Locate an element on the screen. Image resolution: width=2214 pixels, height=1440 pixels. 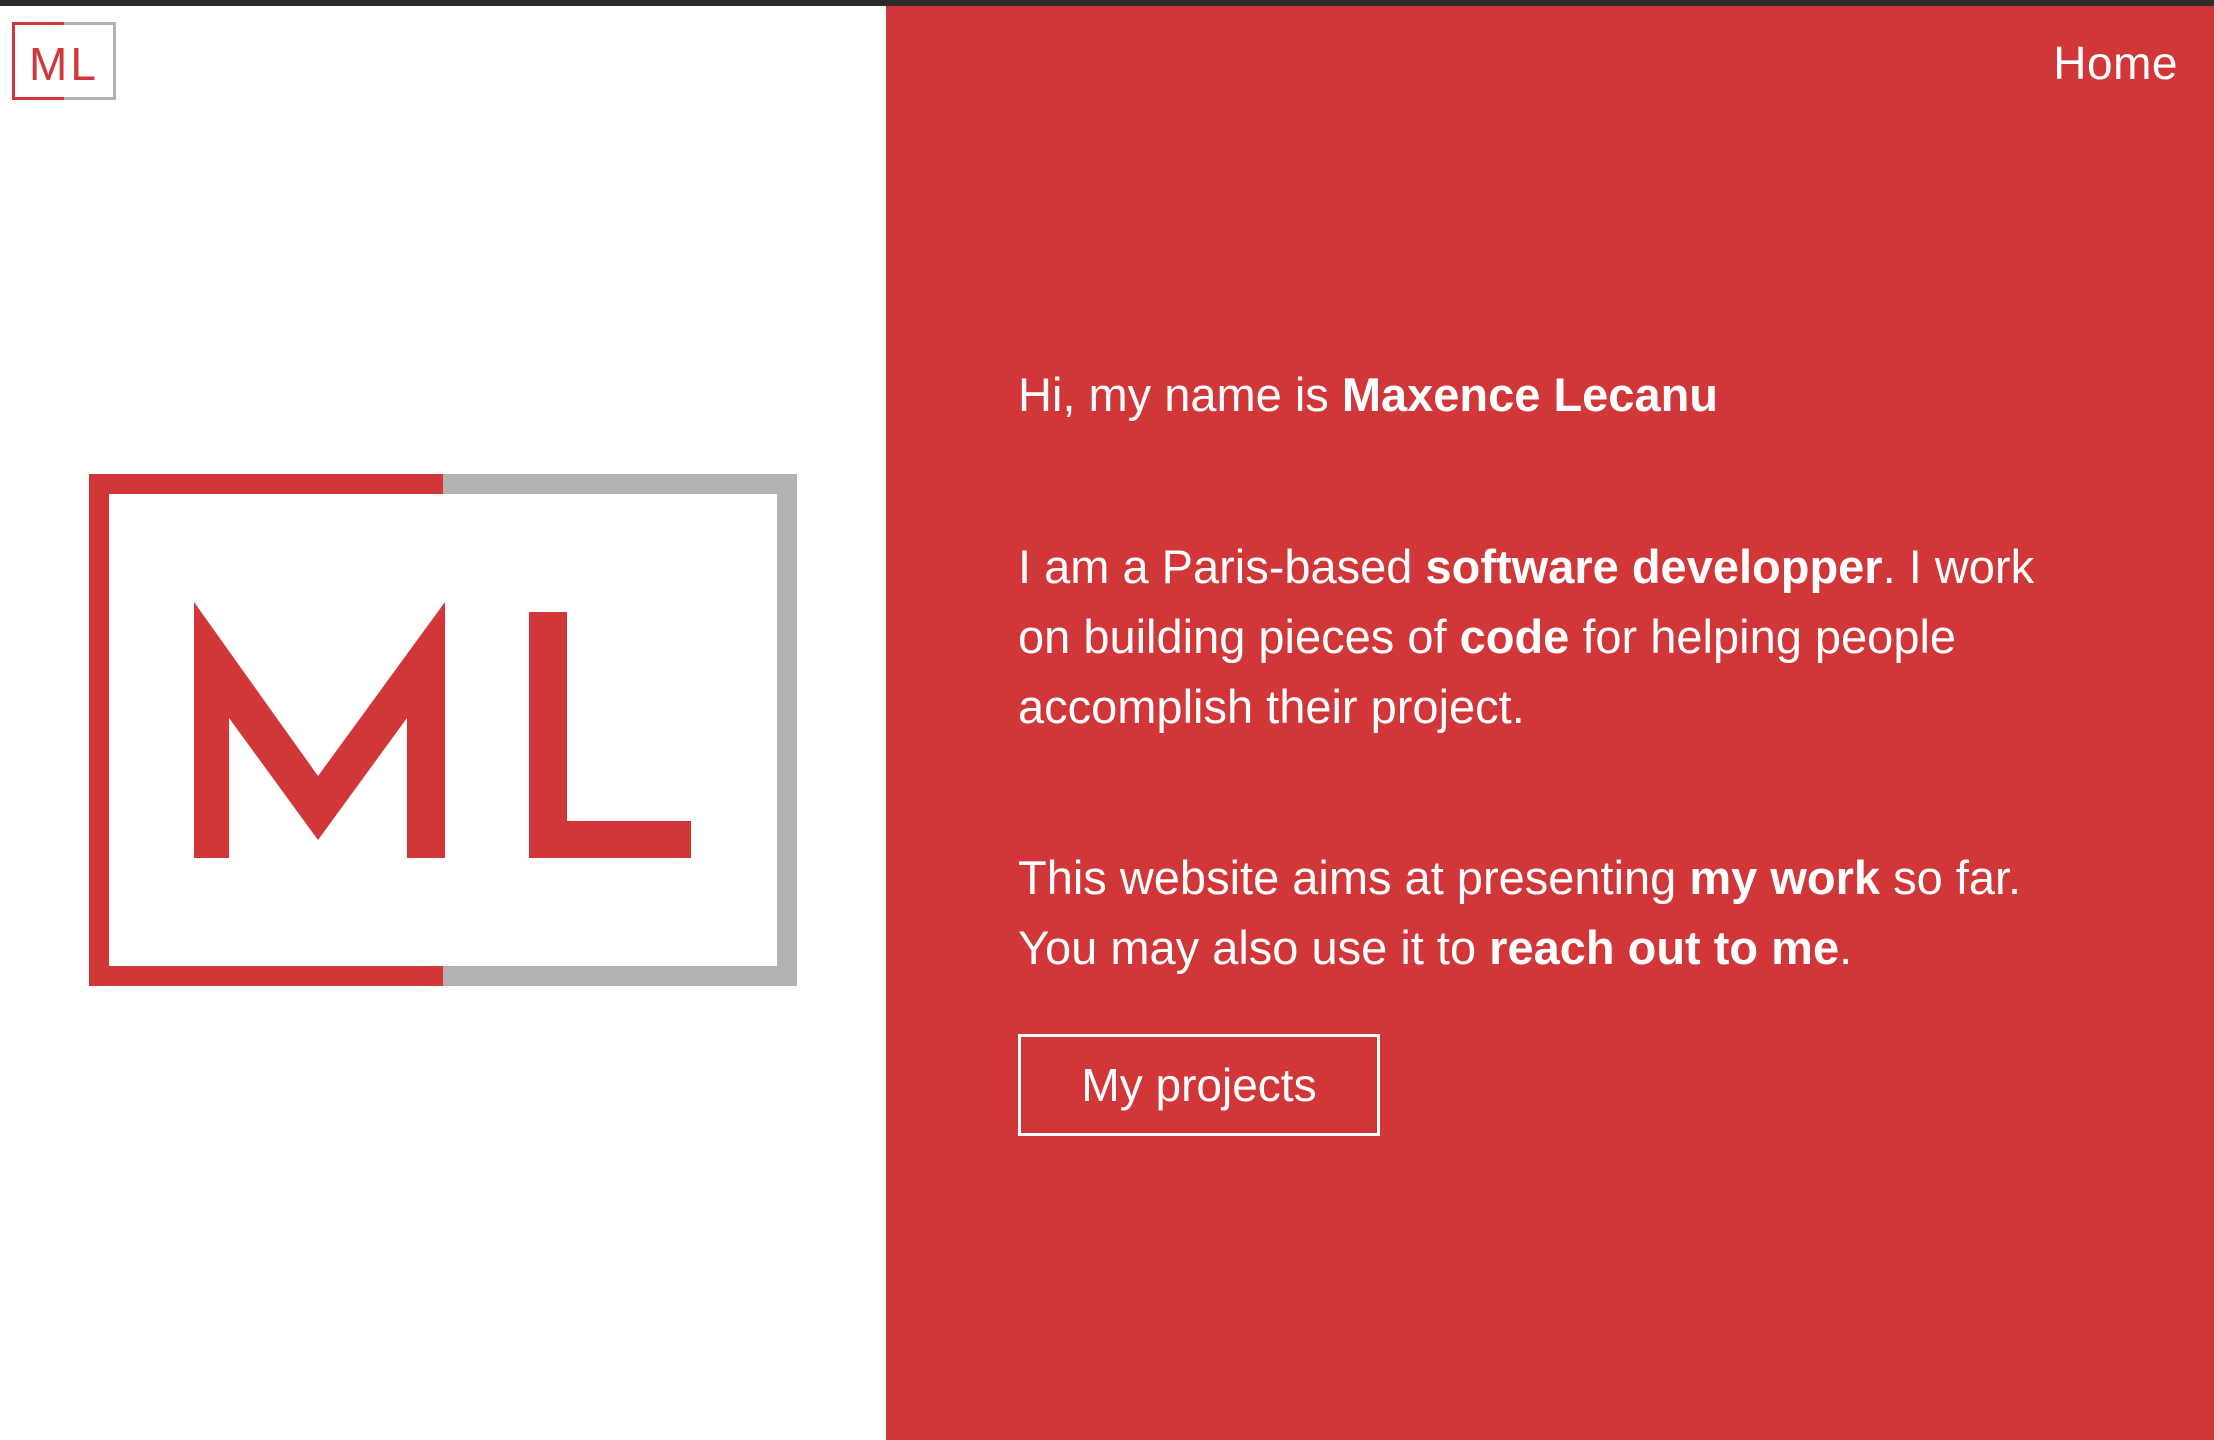
role-highlight: software developper is located at coordinates (1654, 566).